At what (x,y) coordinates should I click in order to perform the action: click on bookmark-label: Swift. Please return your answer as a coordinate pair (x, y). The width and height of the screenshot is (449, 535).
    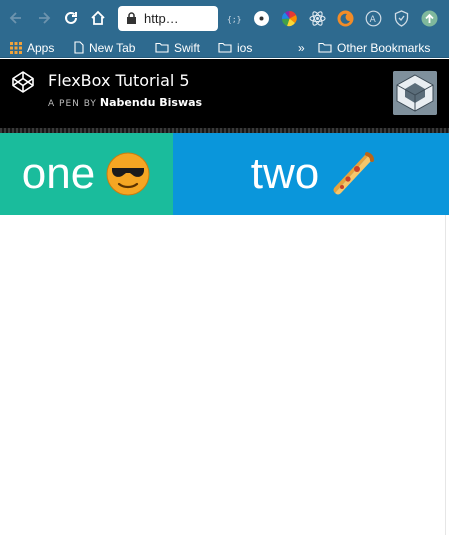
    Looking at the image, I should click on (187, 47).